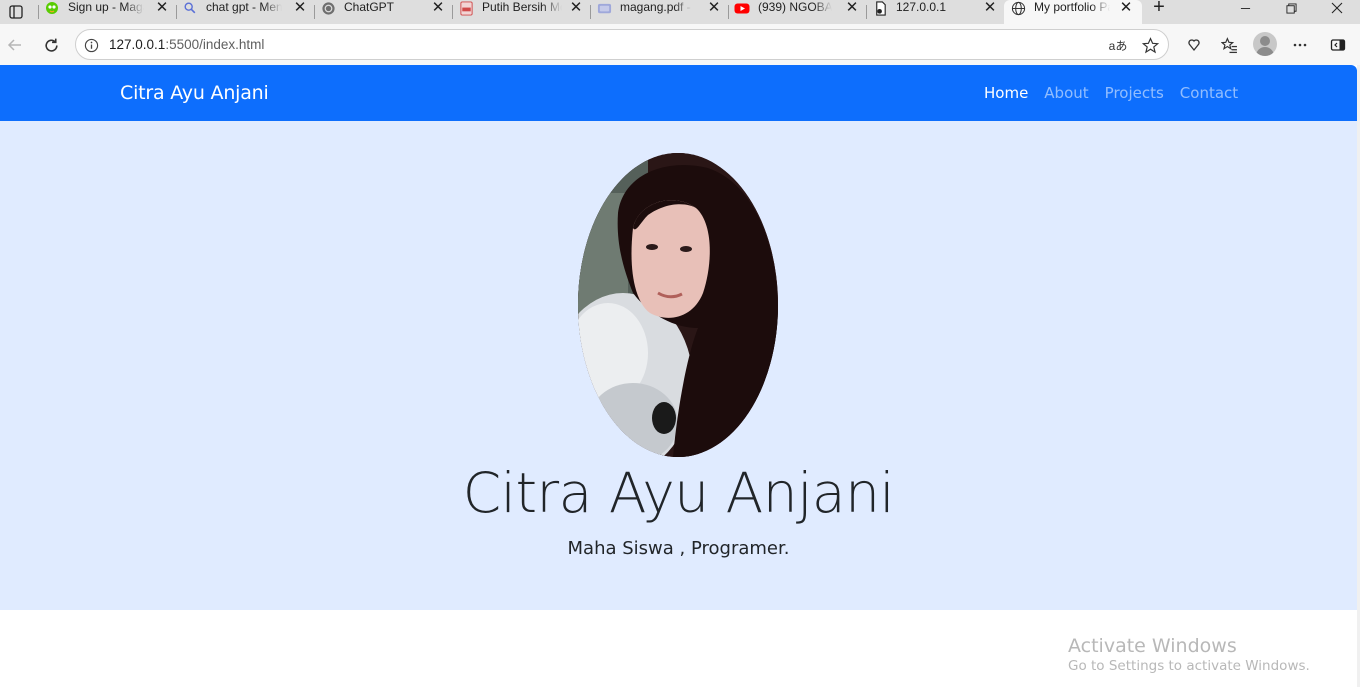 The image size is (1360, 687). What do you see at coordinates (1338, 45) in the screenshot?
I see `sidebar-toggle-icon` at bounding box center [1338, 45].